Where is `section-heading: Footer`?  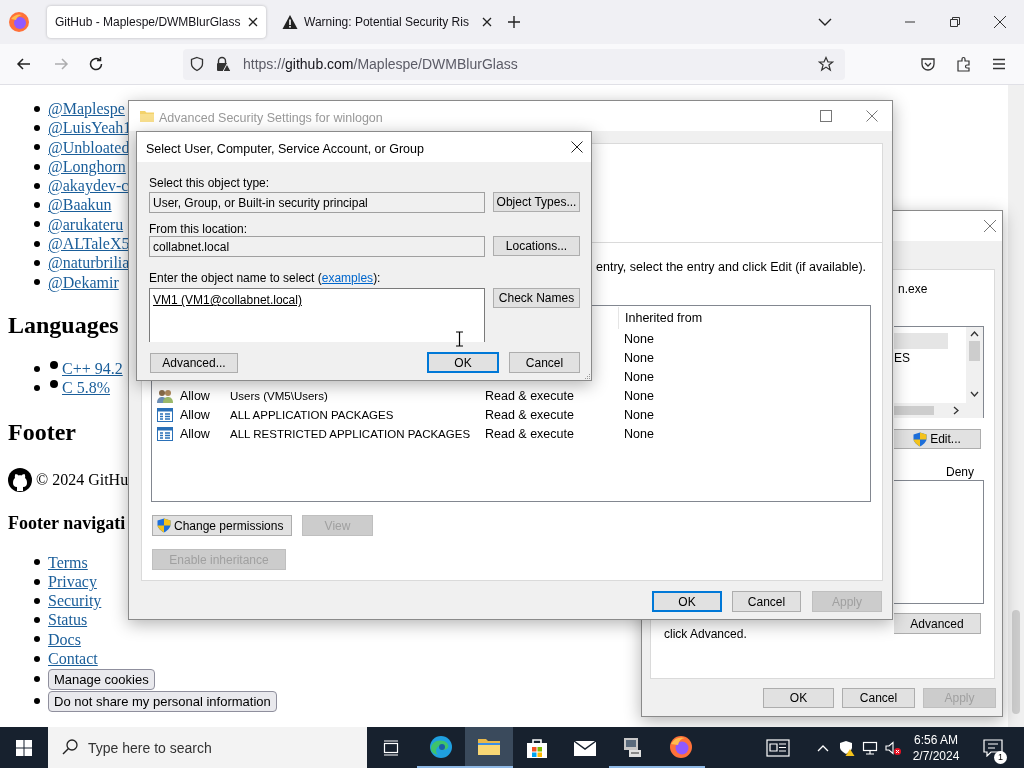 section-heading: Footer is located at coordinates (42, 431).